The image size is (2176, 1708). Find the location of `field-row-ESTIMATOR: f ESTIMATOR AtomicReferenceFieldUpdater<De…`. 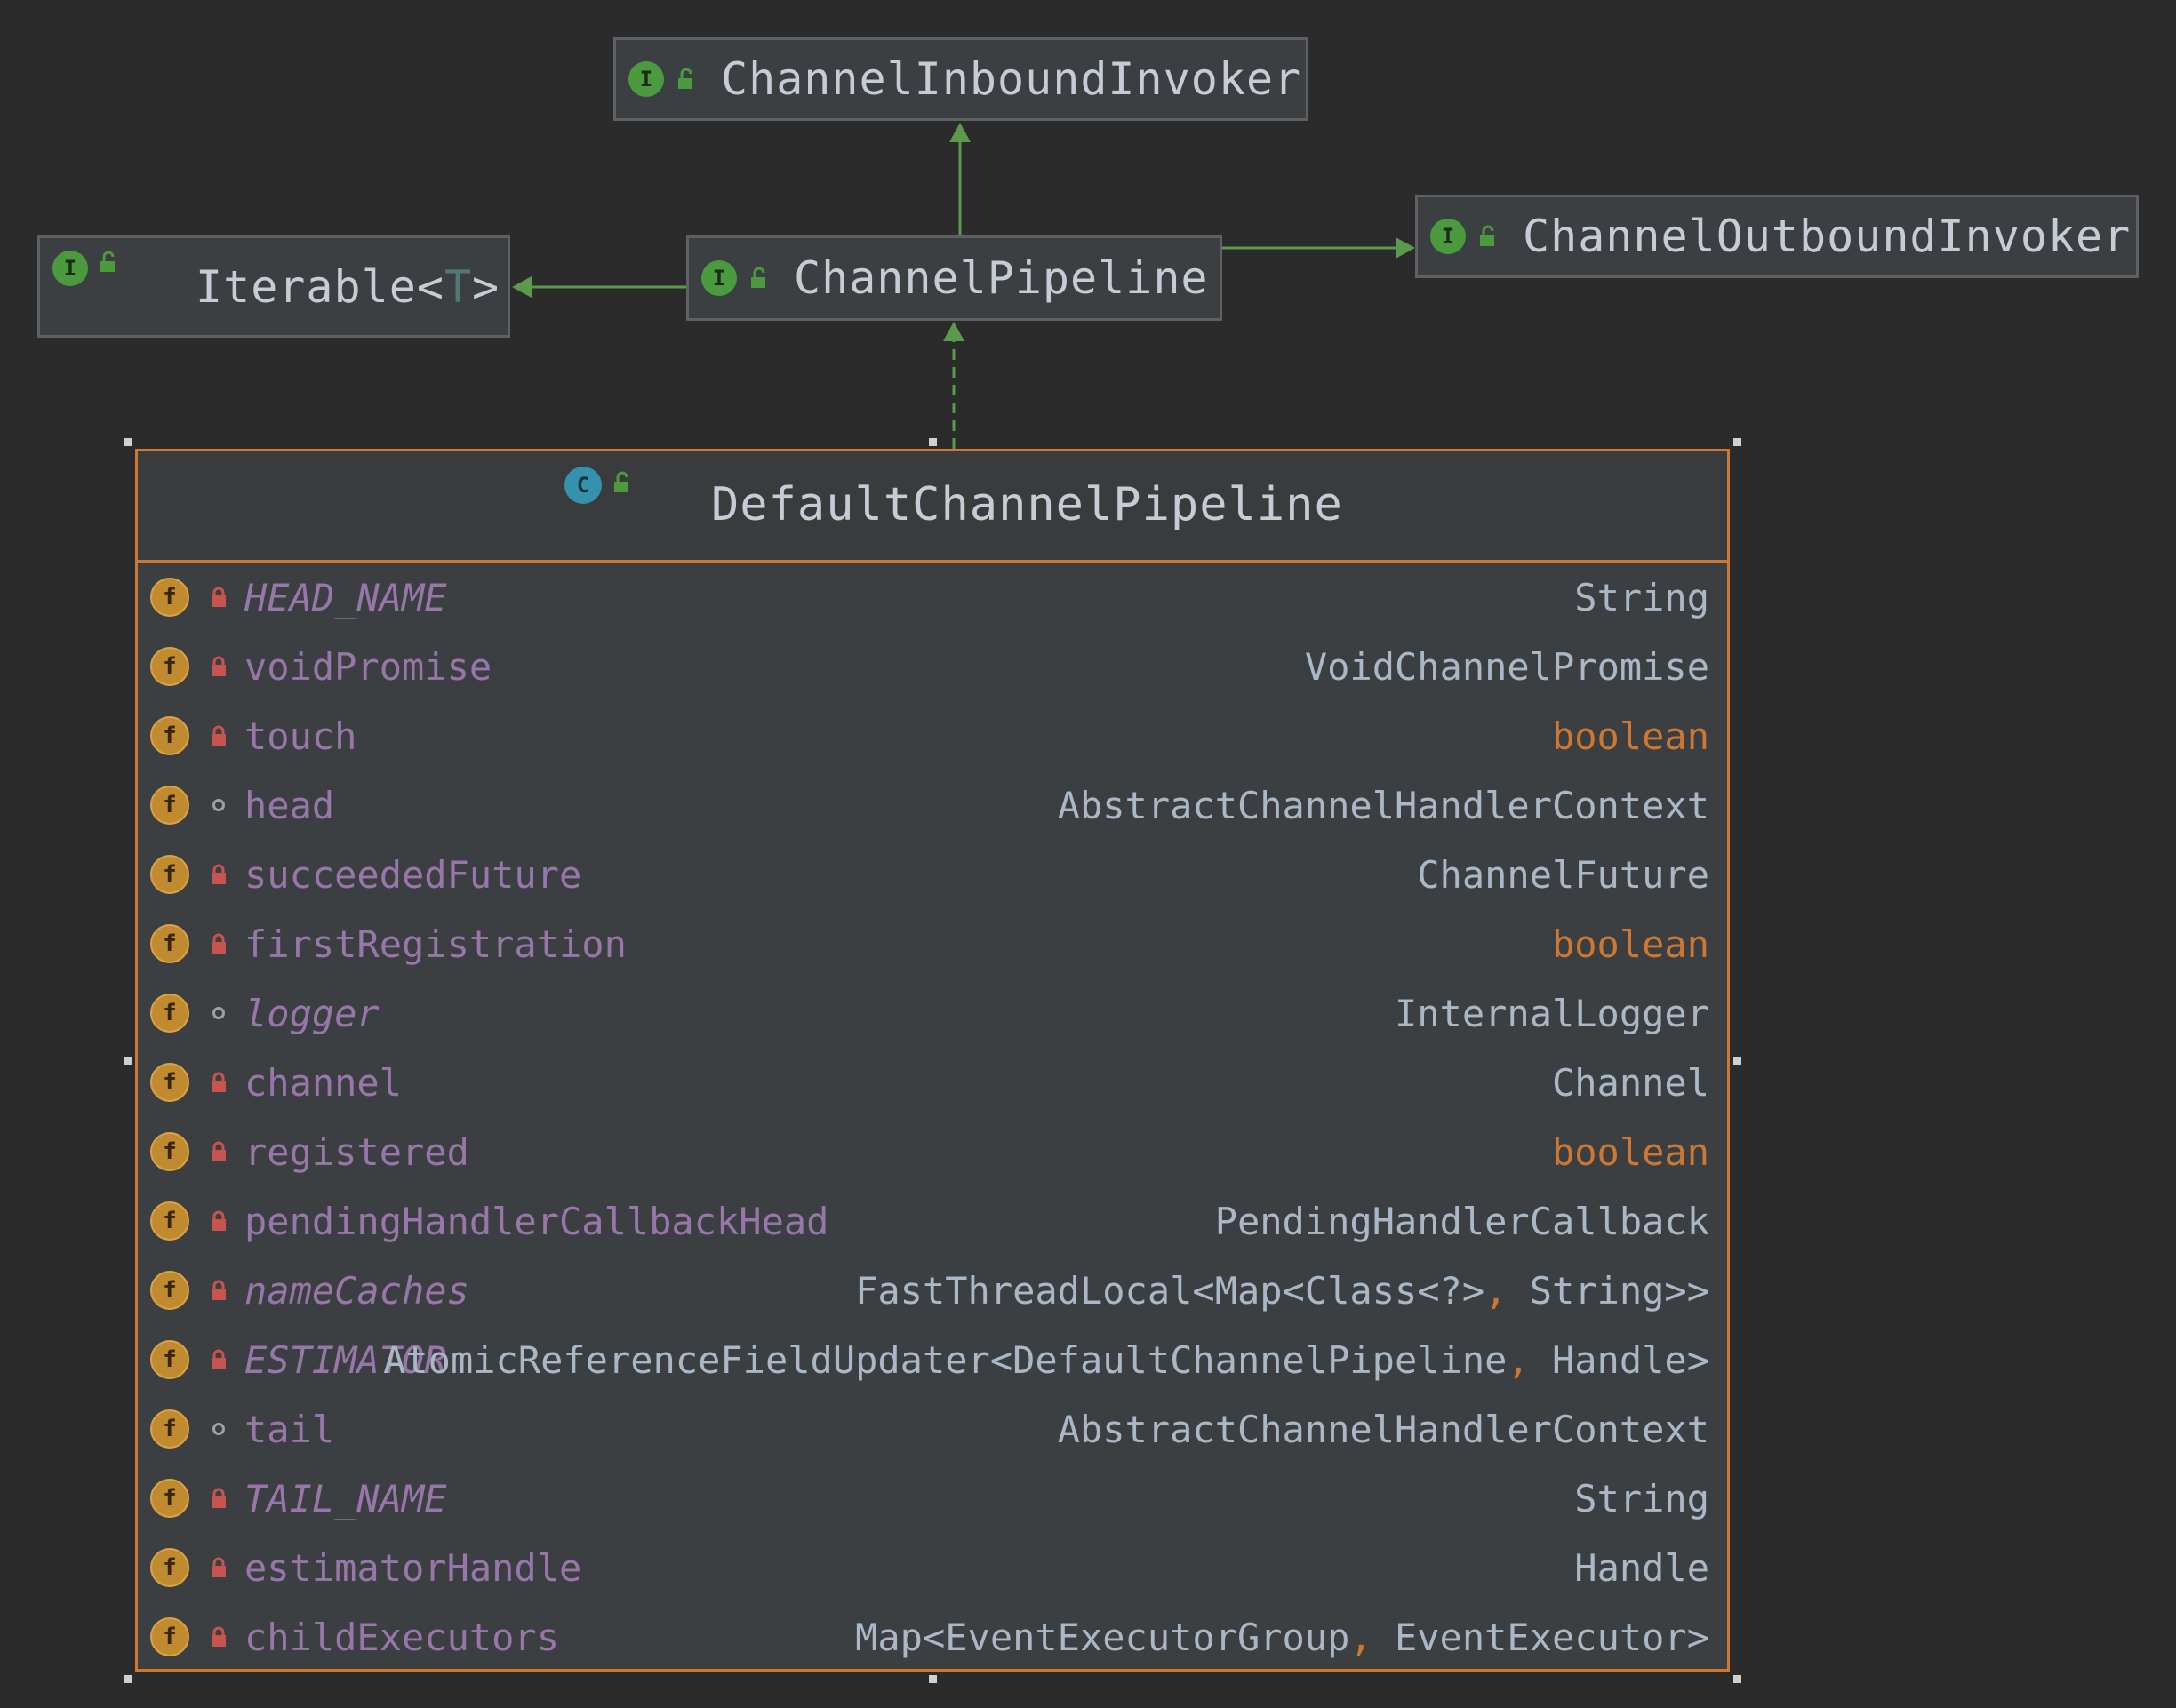

field-row-ESTIMATOR: f ESTIMATOR AtomicReferenceFieldUpdater<De… is located at coordinates (932, 1359).